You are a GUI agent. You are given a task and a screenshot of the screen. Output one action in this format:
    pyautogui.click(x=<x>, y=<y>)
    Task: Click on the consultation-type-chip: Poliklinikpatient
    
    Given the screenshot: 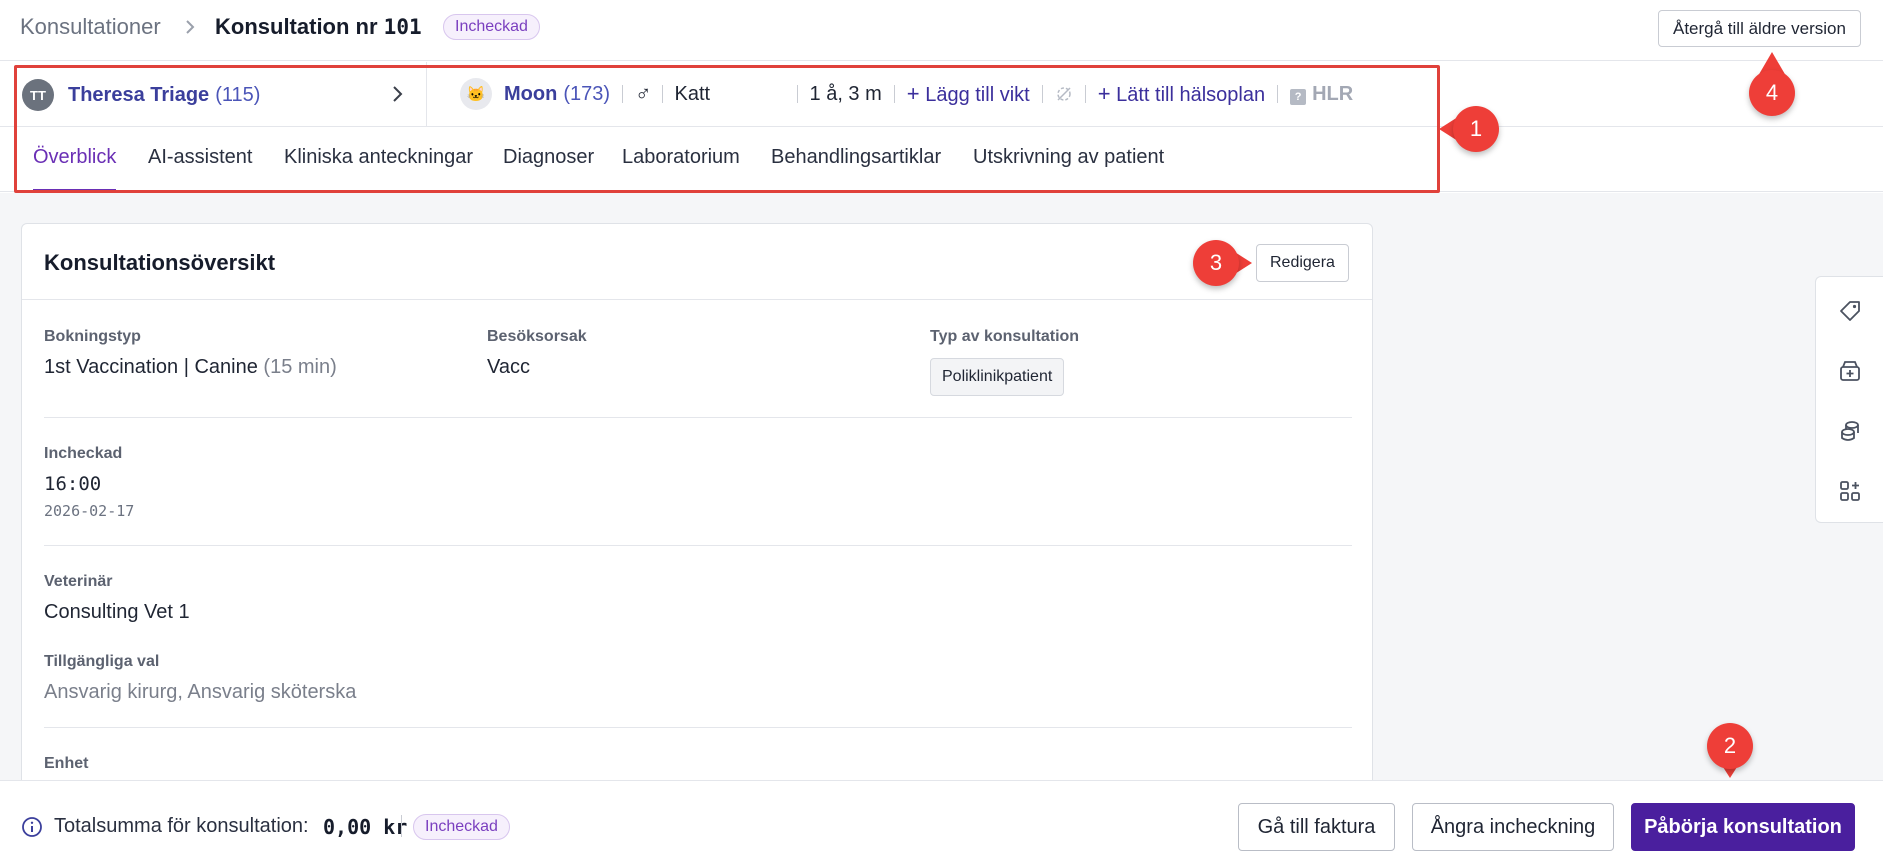 What is the action you would take?
    pyautogui.click(x=997, y=377)
    